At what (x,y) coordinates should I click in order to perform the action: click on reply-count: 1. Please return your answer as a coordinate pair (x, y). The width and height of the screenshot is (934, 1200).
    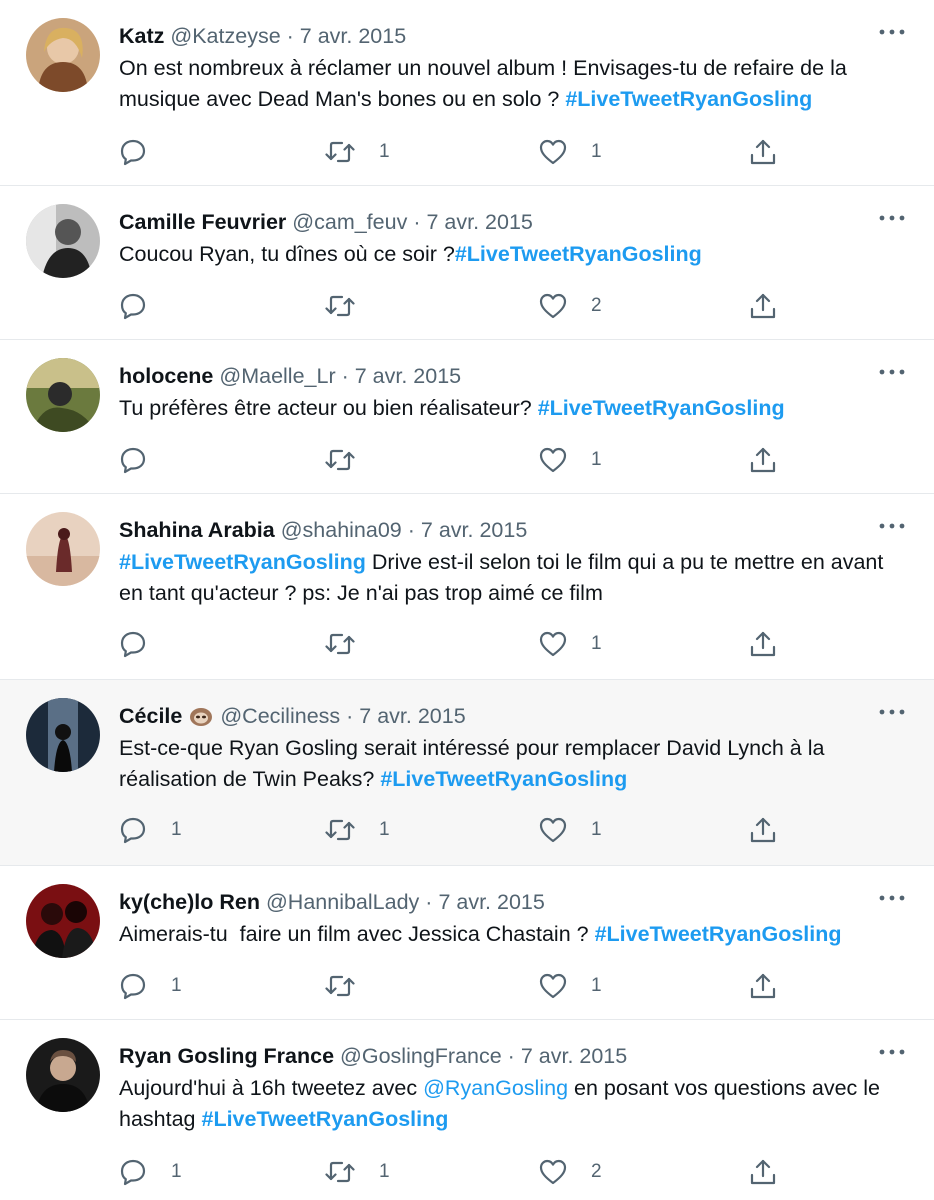
    Looking at the image, I should click on (176, 1171).